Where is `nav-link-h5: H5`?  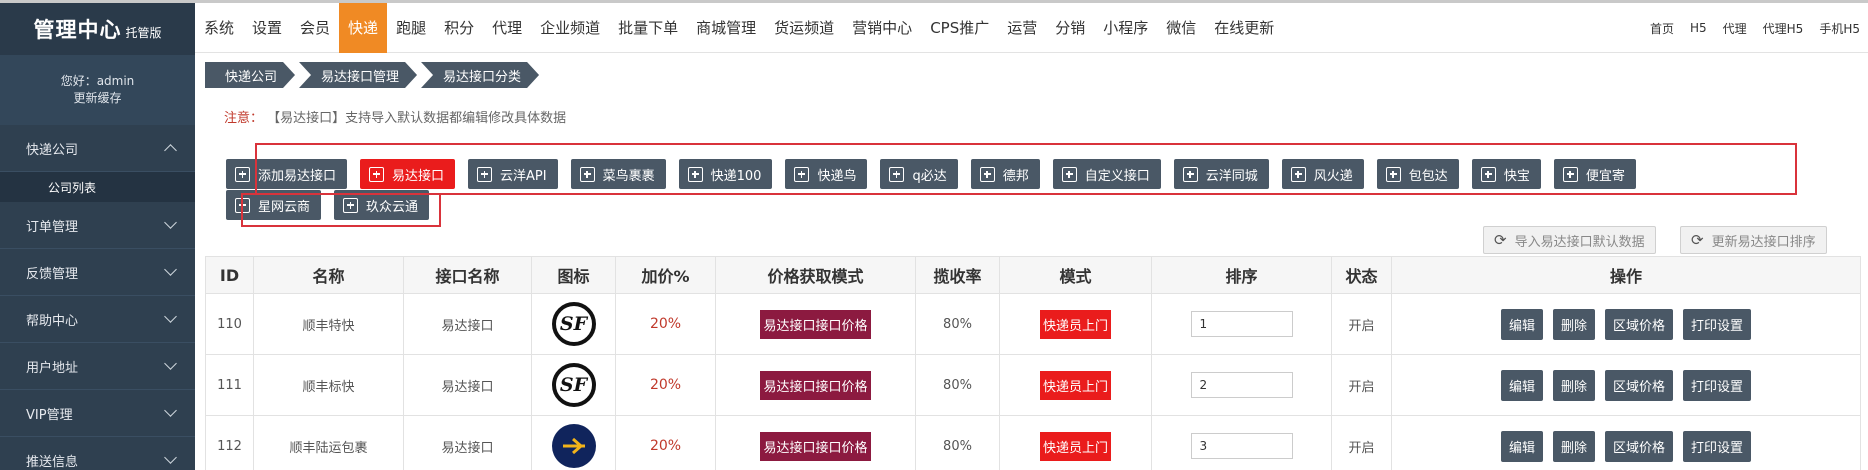
nav-link-h5: H5 is located at coordinates (1698, 28).